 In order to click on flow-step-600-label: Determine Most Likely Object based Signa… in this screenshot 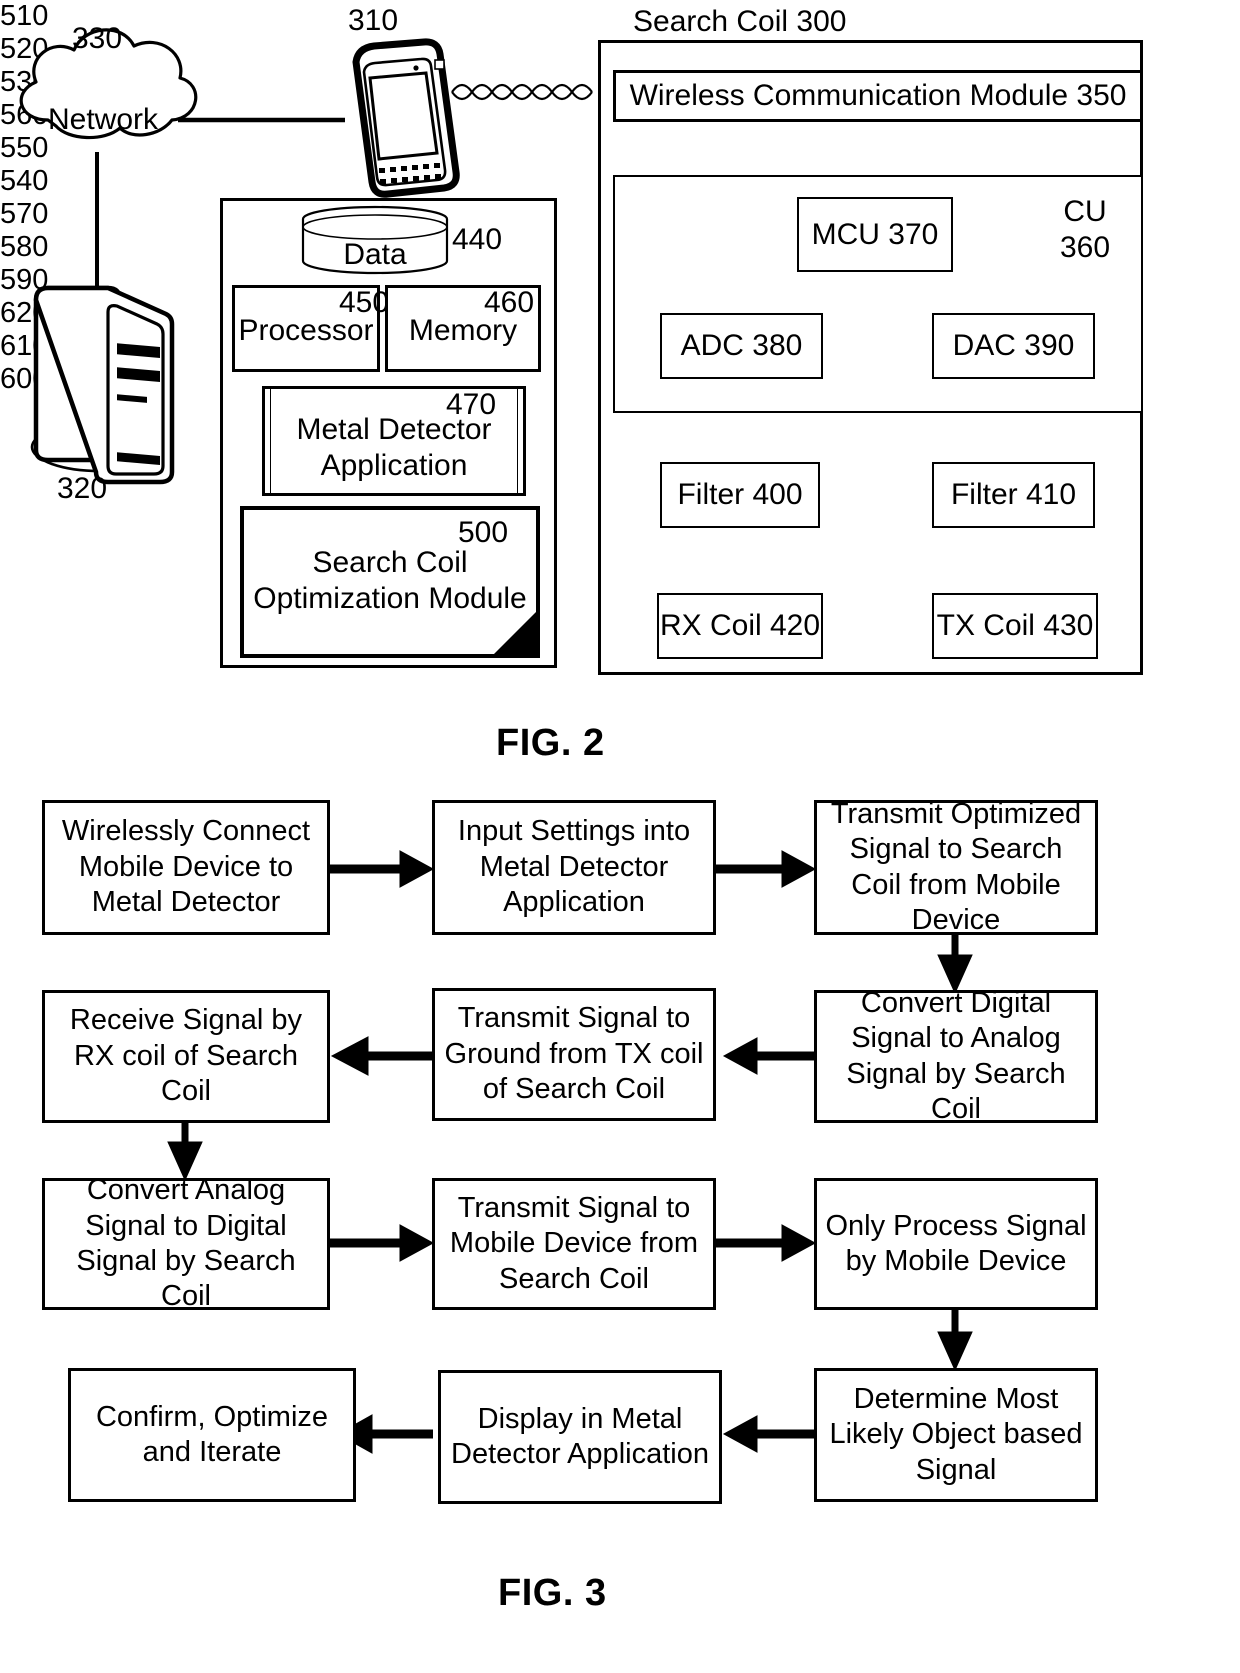, I will do `click(956, 1434)`.